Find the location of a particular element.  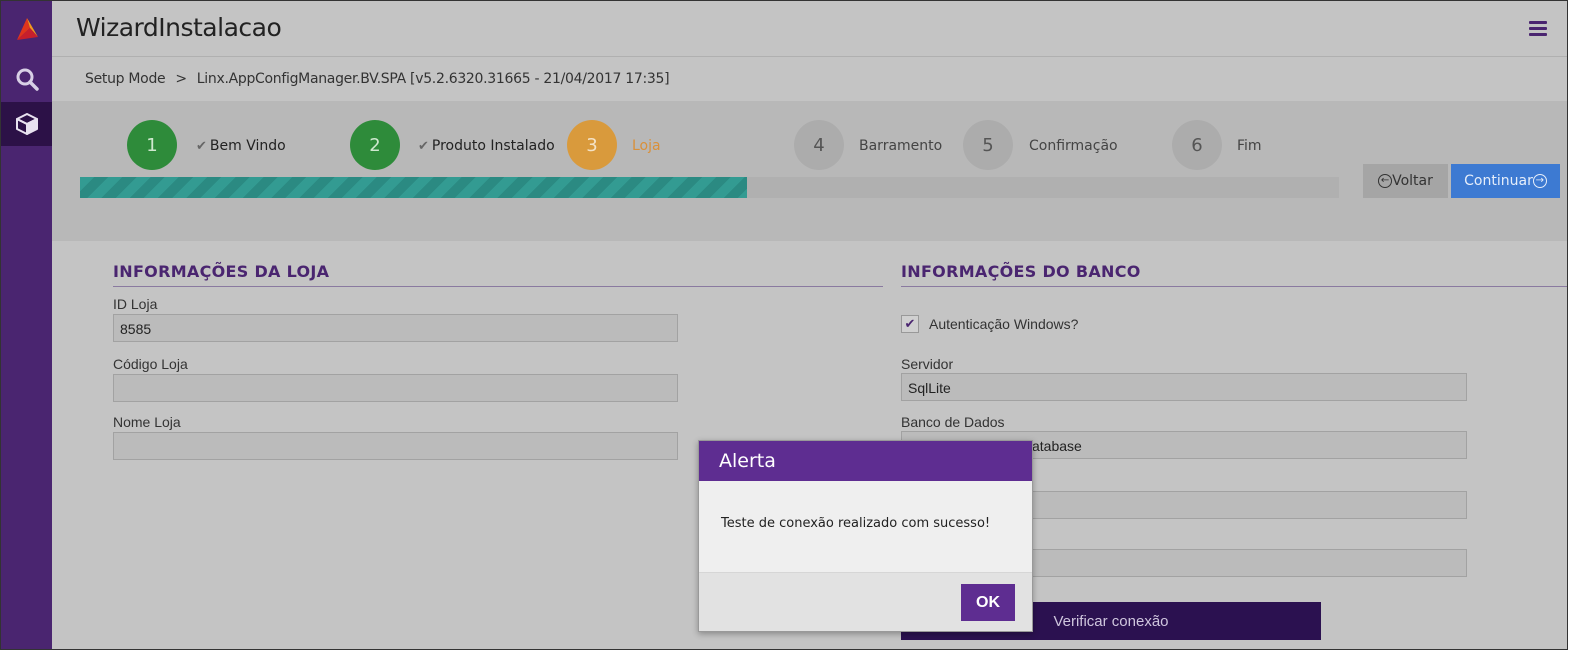

store-name-label: Nome Loja is located at coordinates (147, 422).